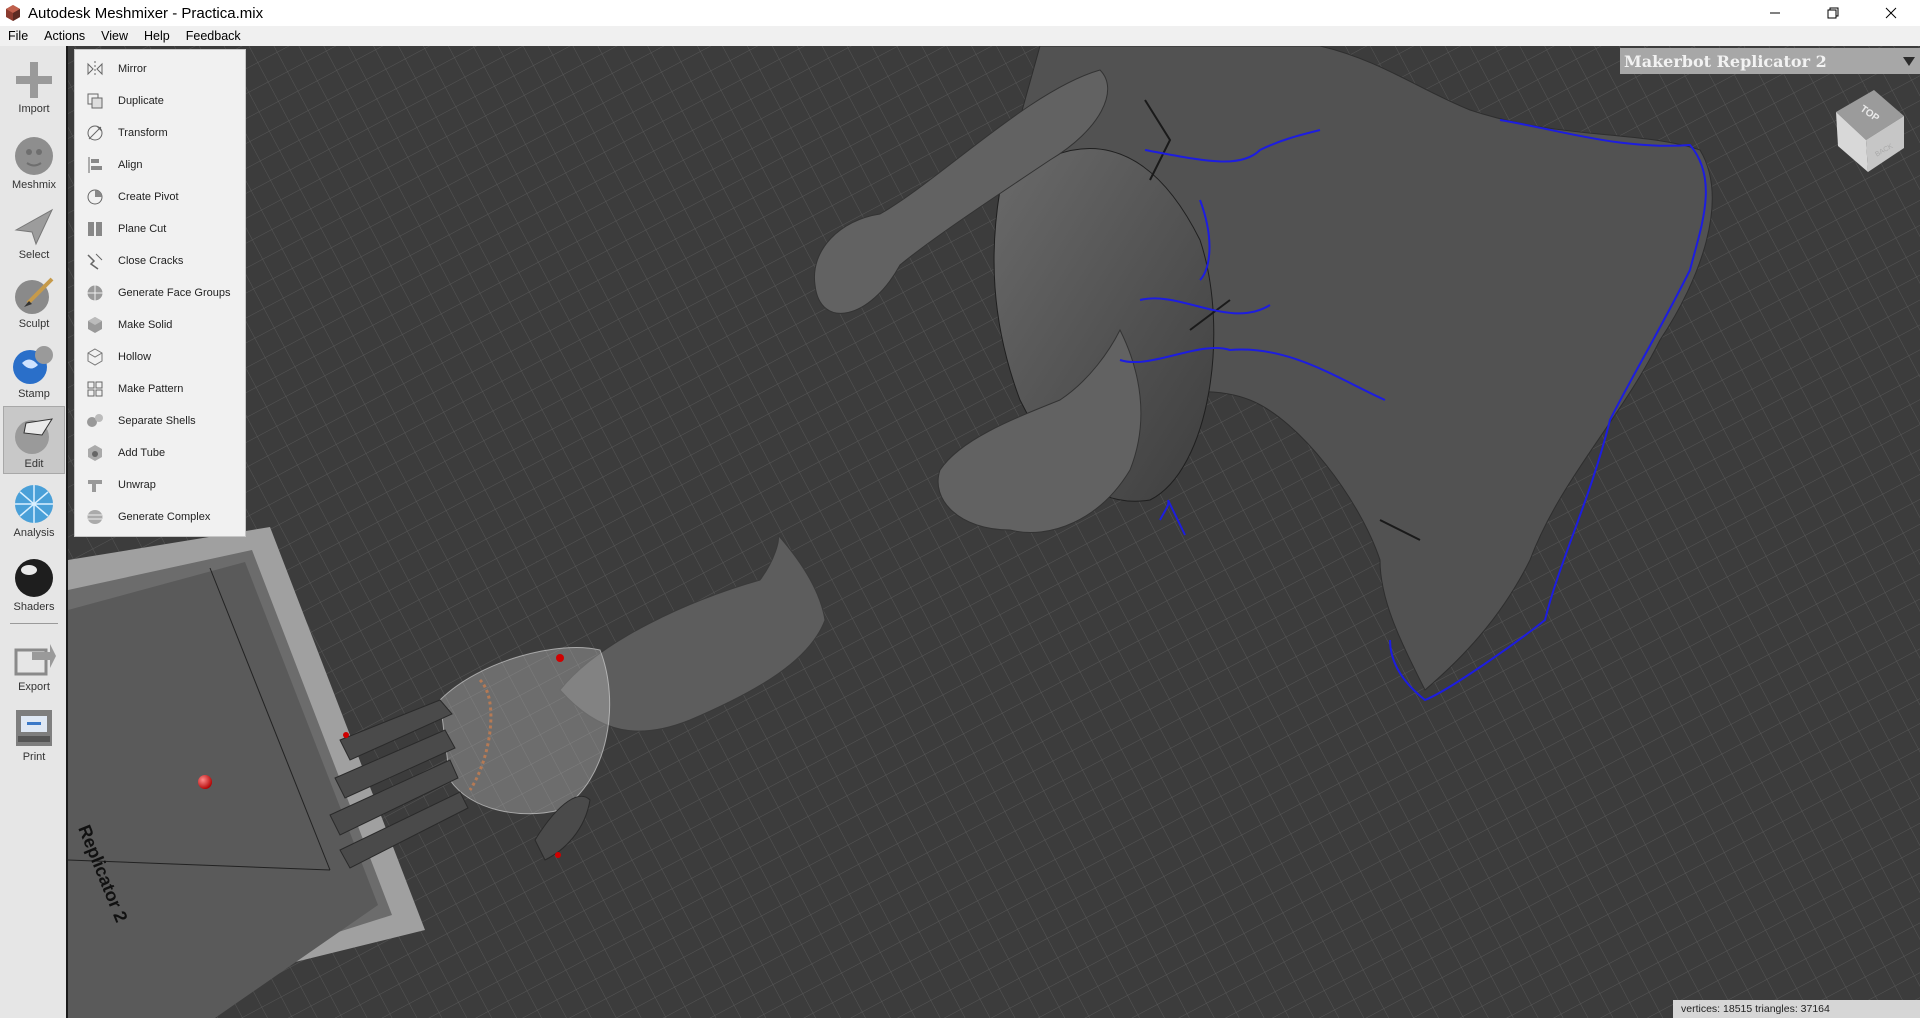 The height and width of the screenshot is (1018, 1920). Describe the element at coordinates (151, 389) in the screenshot. I see `edit-item-label: Make Pattern` at that location.